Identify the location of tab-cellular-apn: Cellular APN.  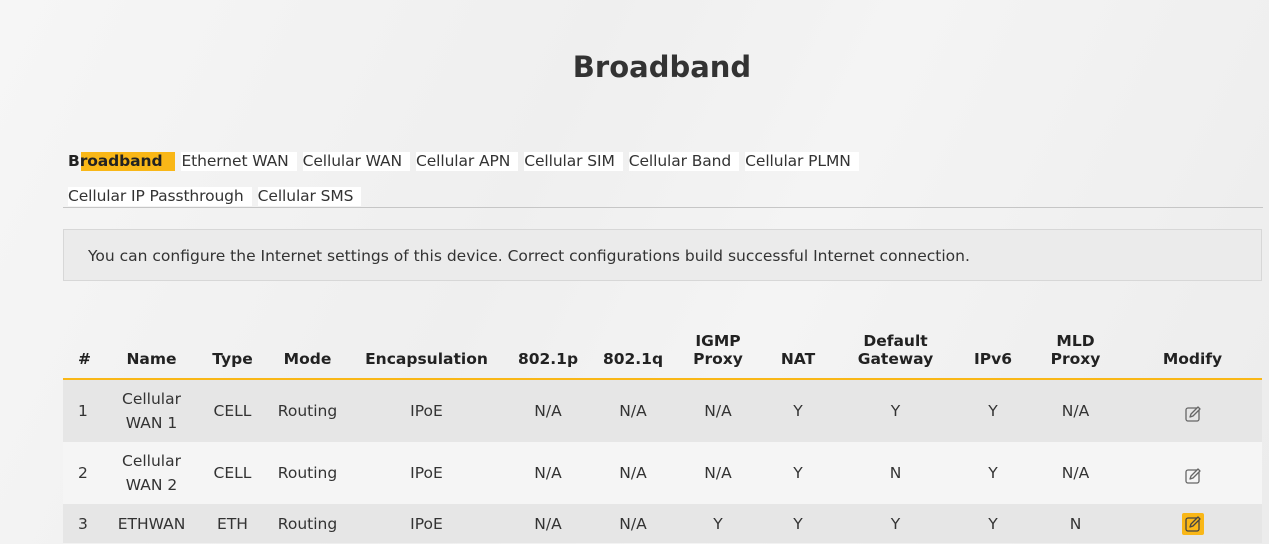
(467, 161).